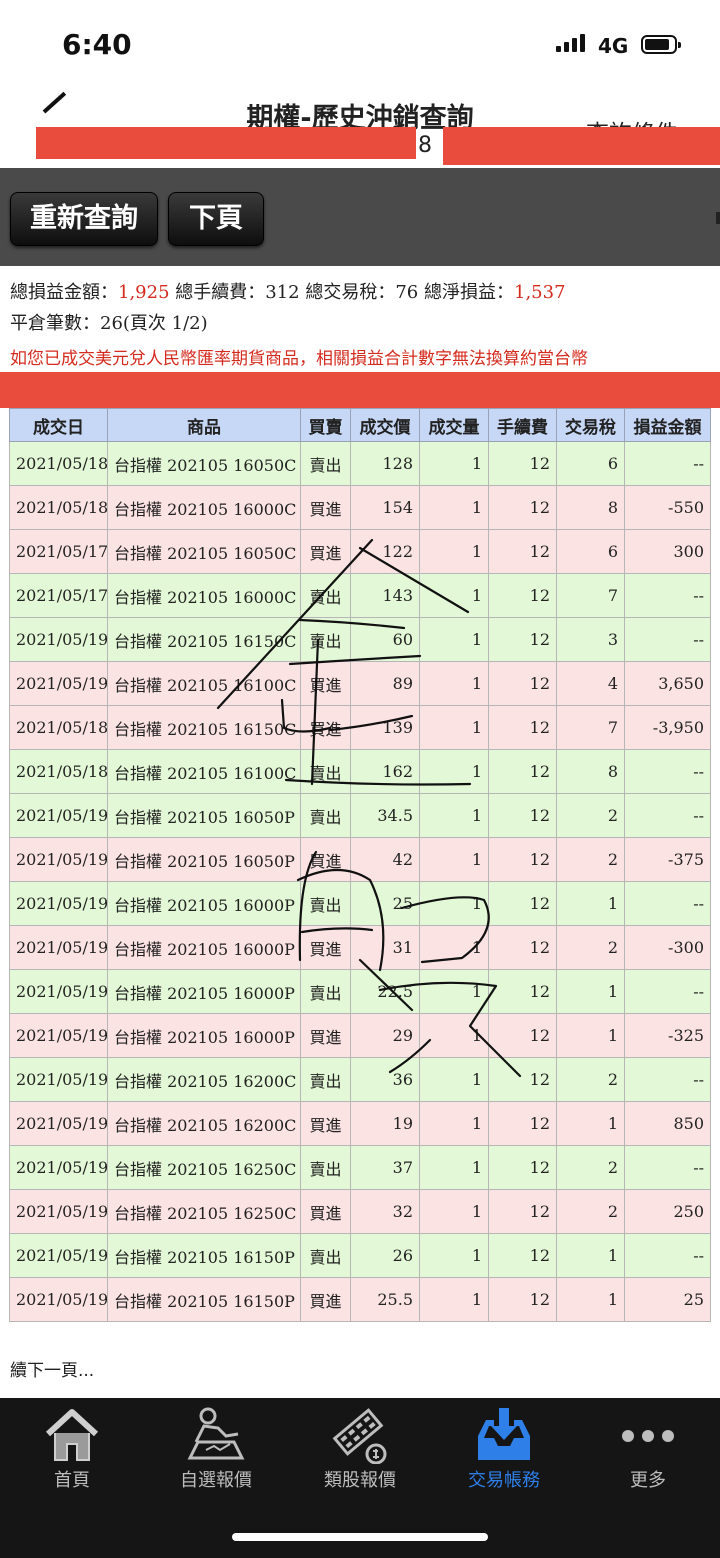  I want to click on cell-tax: 4, so click(590, 683).